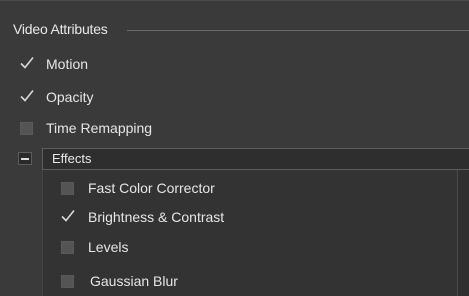 Image resolution: width=469 pixels, height=296 pixels. Describe the element at coordinates (463, 233) in the screenshot. I see `effects-scrollbar` at that location.